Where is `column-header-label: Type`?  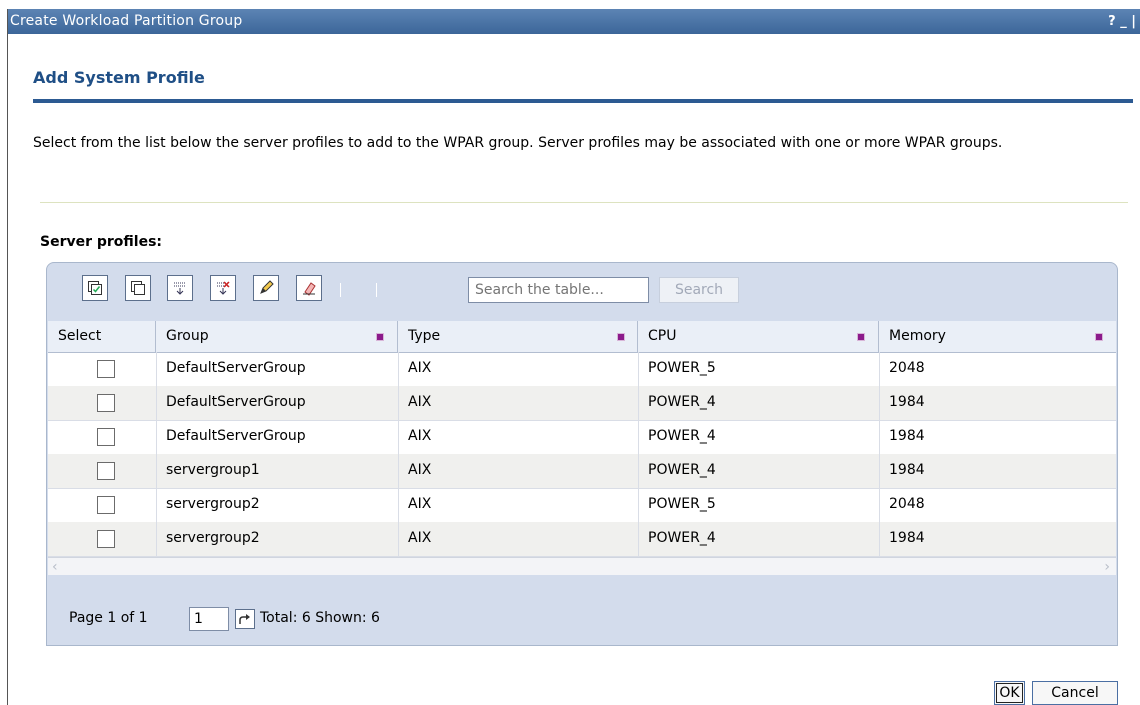
column-header-label: Type is located at coordinates (424, 336).